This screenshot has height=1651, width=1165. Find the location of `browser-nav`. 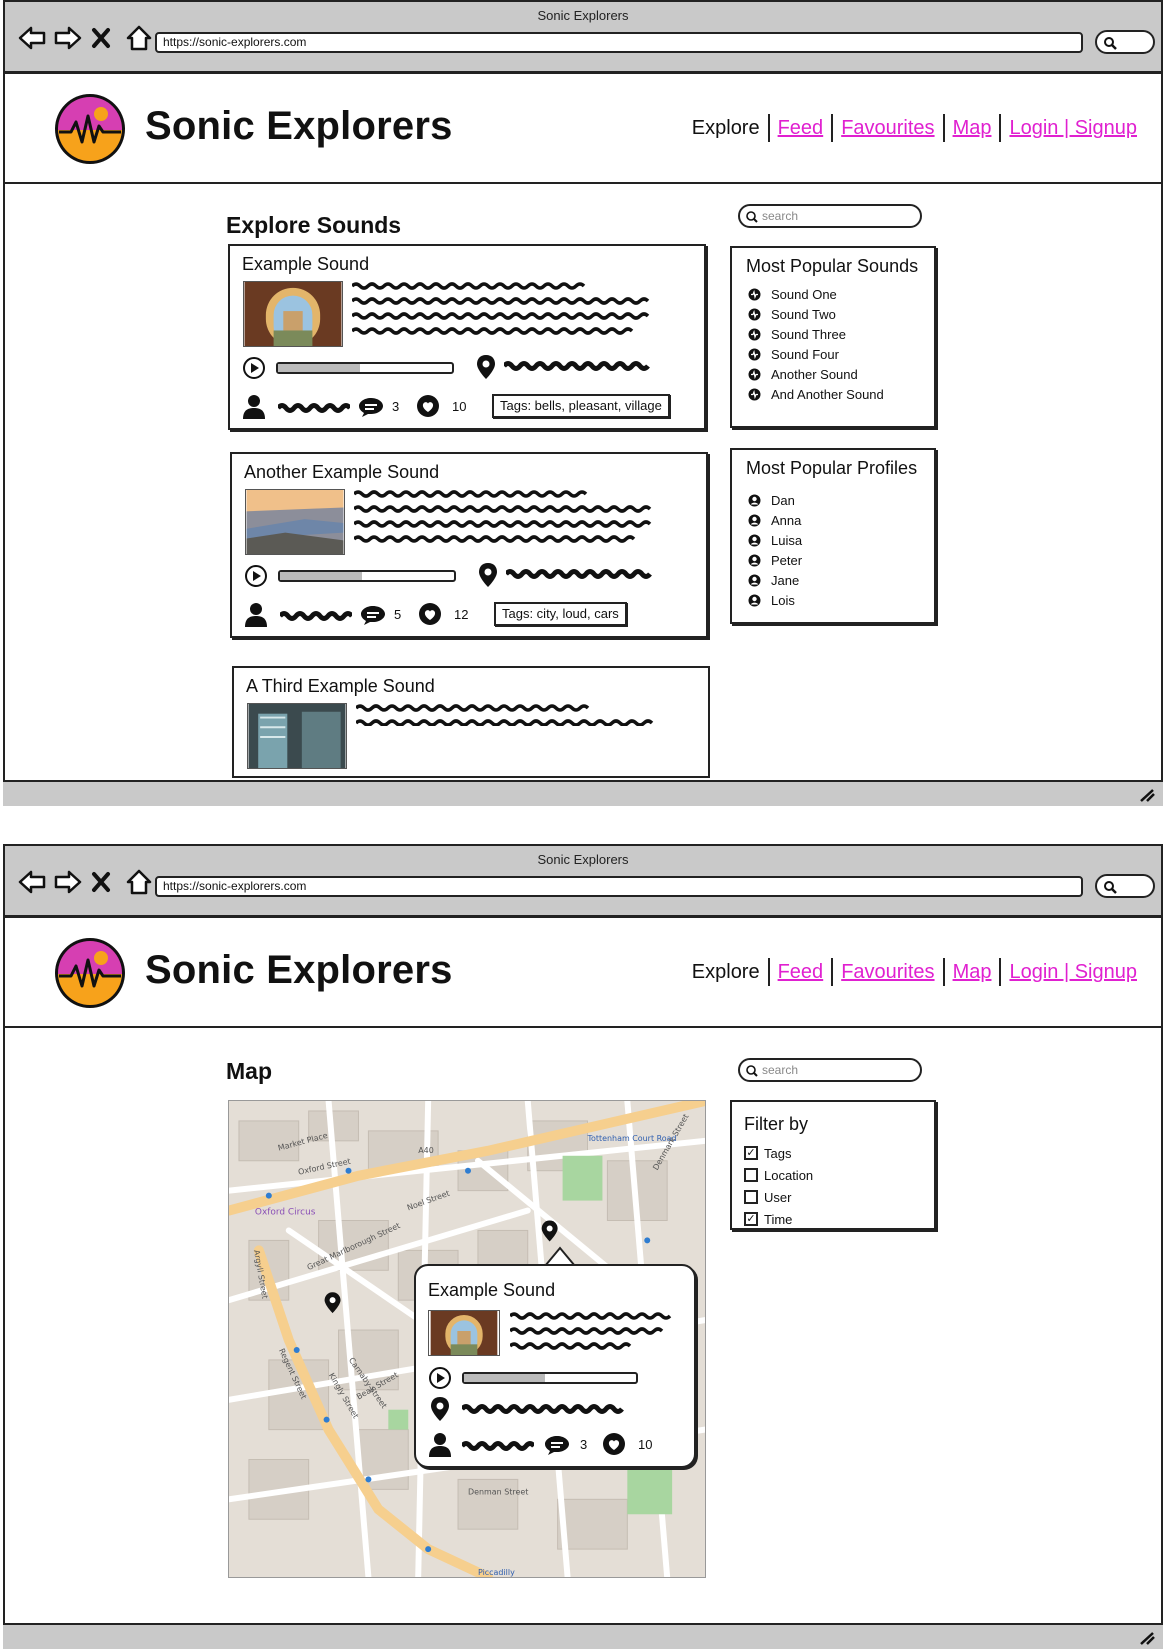

browser-nav is located at coordinates (87, 39).